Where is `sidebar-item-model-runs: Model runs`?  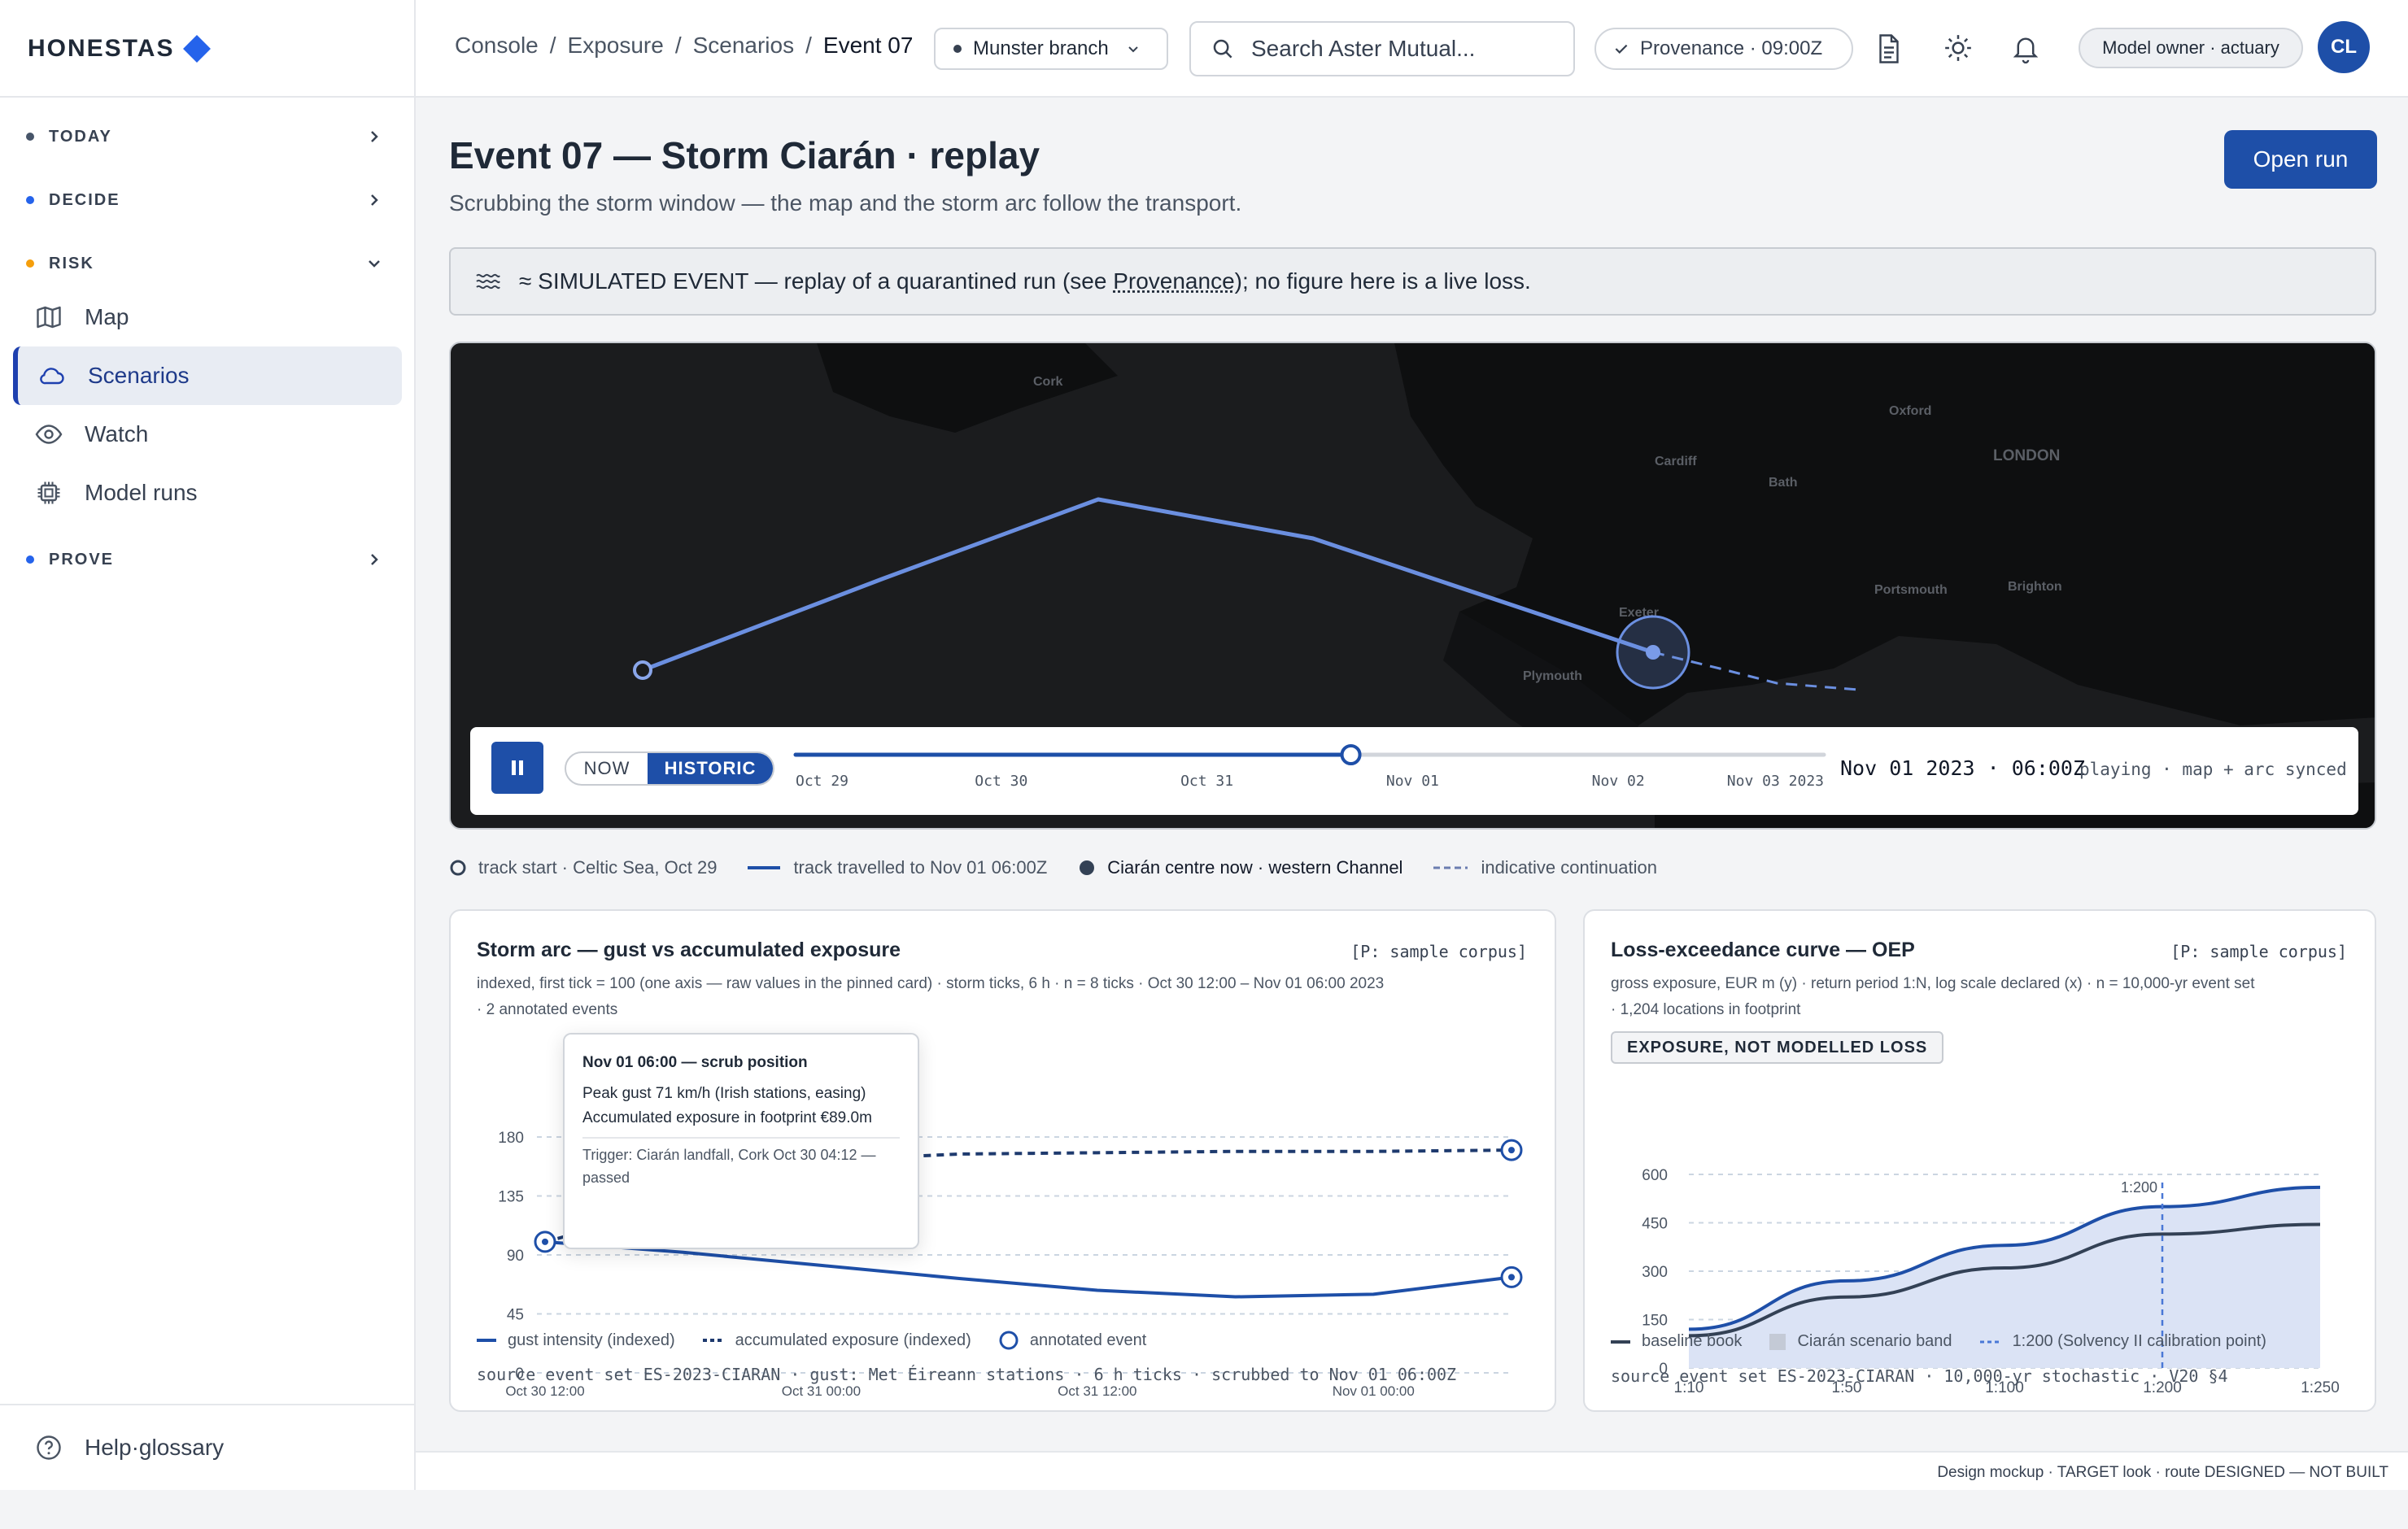 sidebar-item-model-runs: Model runs is located at coordinates (208, 493).